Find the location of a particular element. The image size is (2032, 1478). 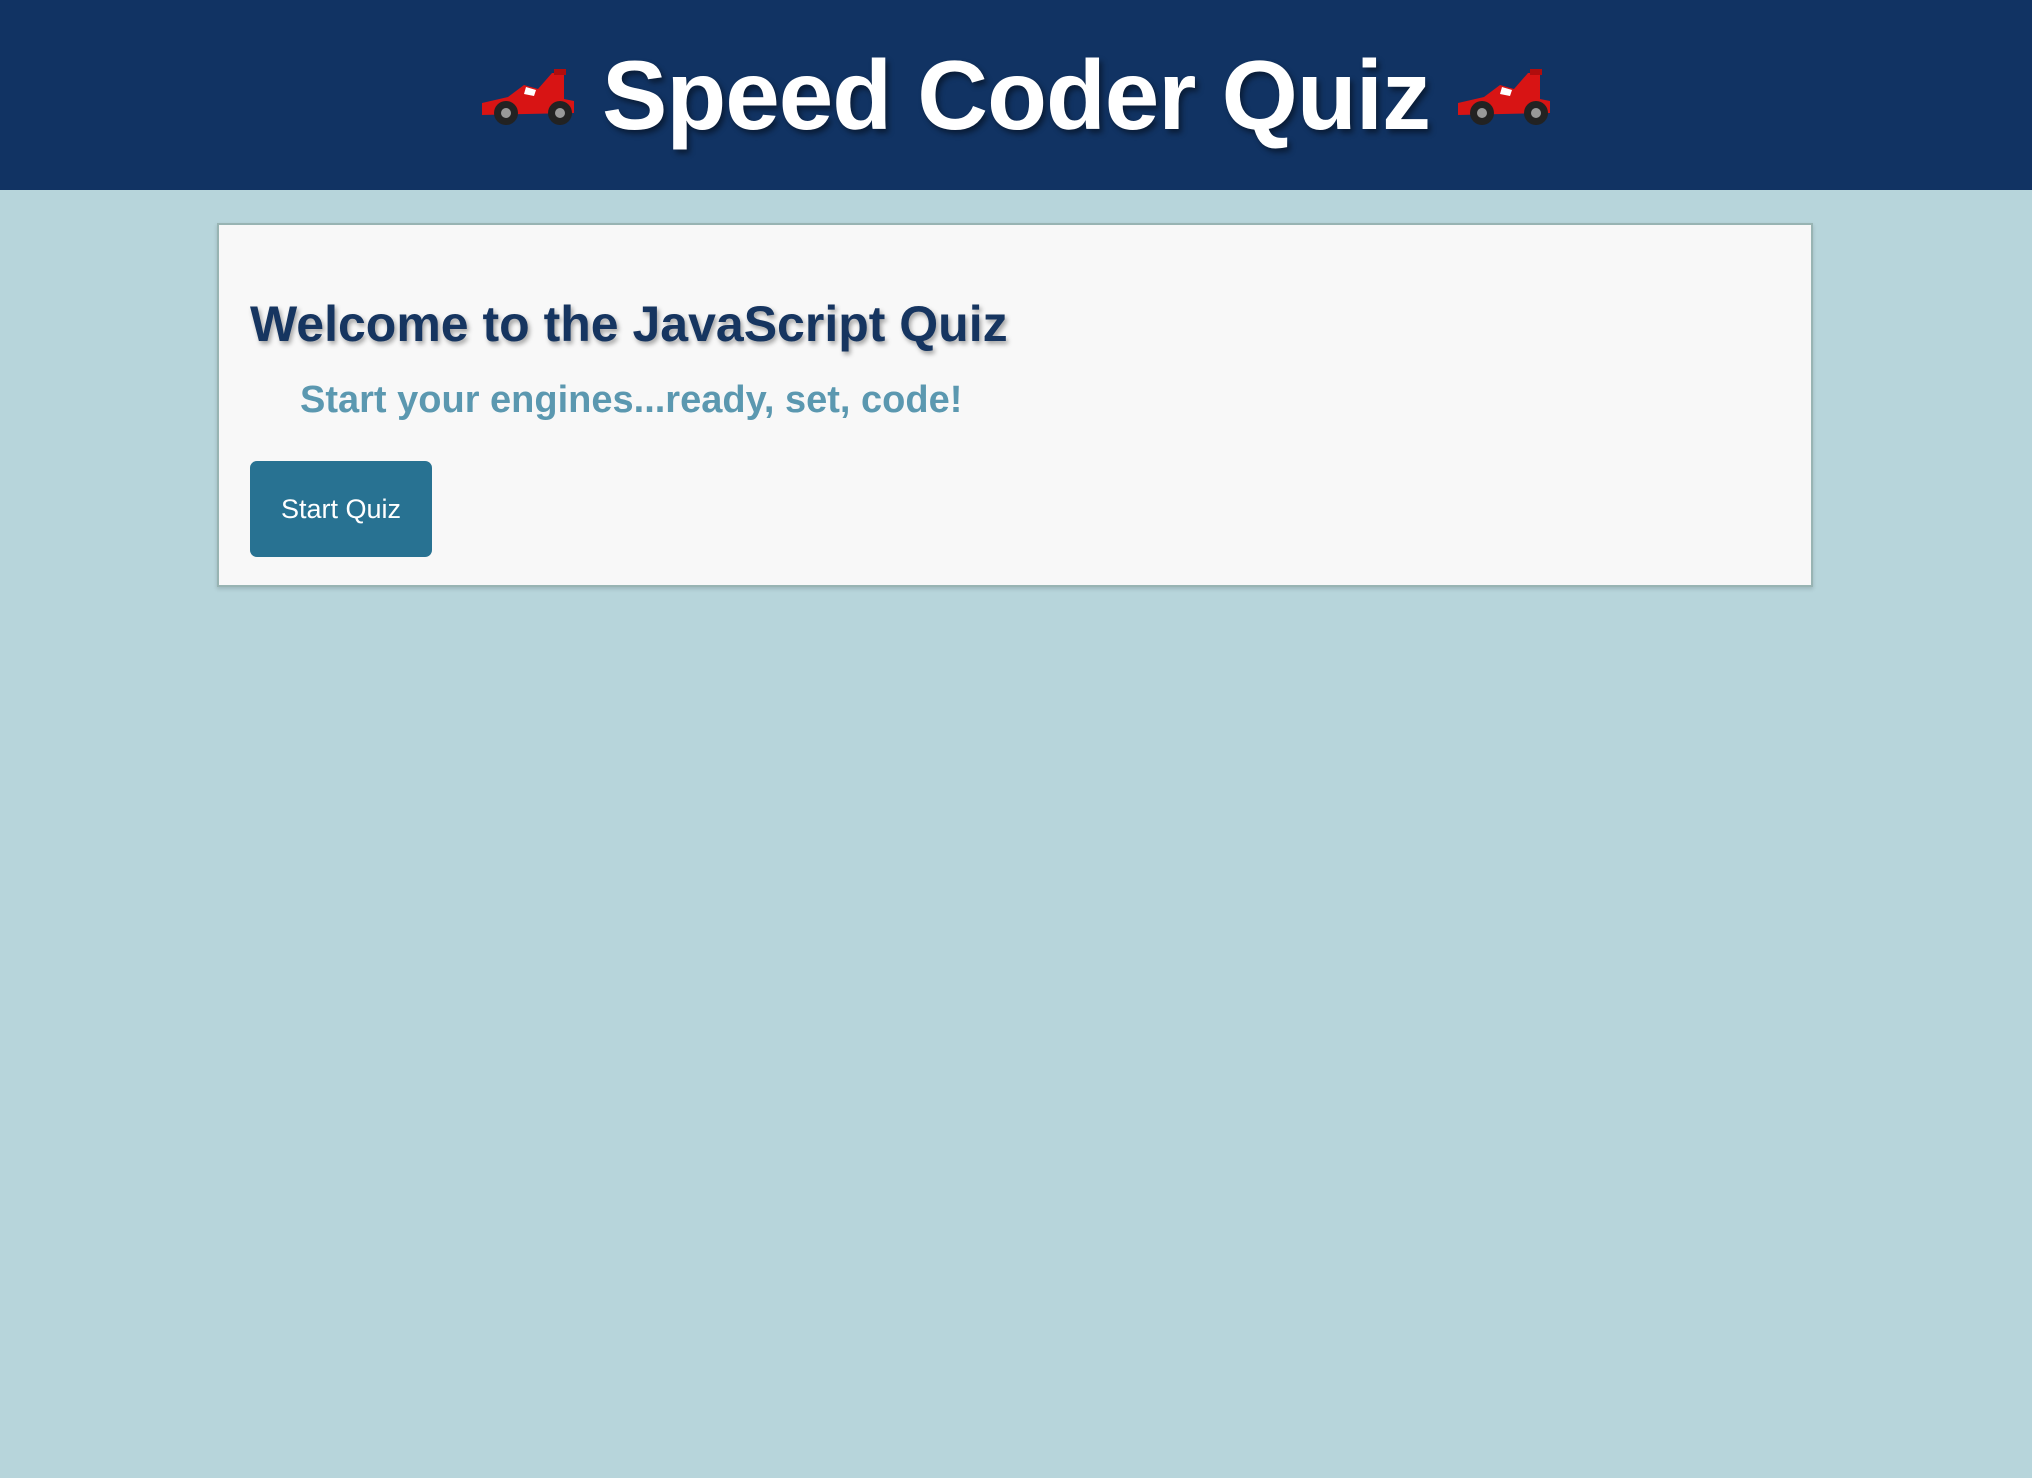

start-quiz-button: Start Quiz is located at coordinates (341, 509).